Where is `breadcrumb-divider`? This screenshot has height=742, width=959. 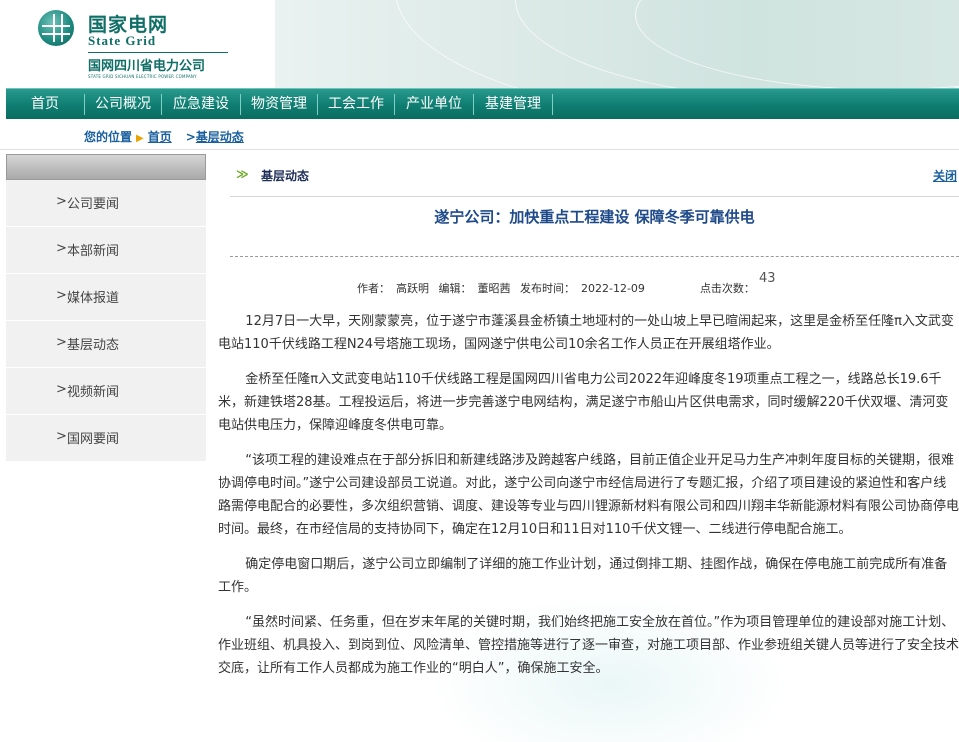 breadcrumb-divider is located at coordinates (479, 149).